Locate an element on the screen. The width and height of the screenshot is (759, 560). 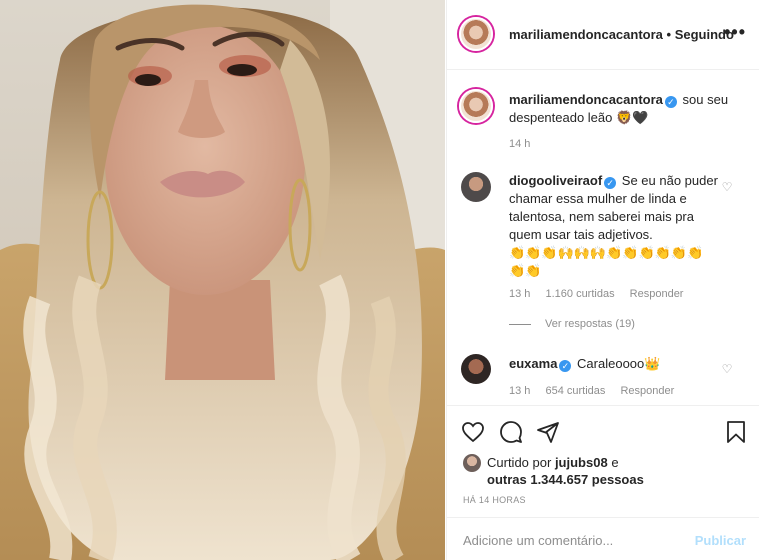
comment-2-time: 13 h is located at coordinates (519, 391).